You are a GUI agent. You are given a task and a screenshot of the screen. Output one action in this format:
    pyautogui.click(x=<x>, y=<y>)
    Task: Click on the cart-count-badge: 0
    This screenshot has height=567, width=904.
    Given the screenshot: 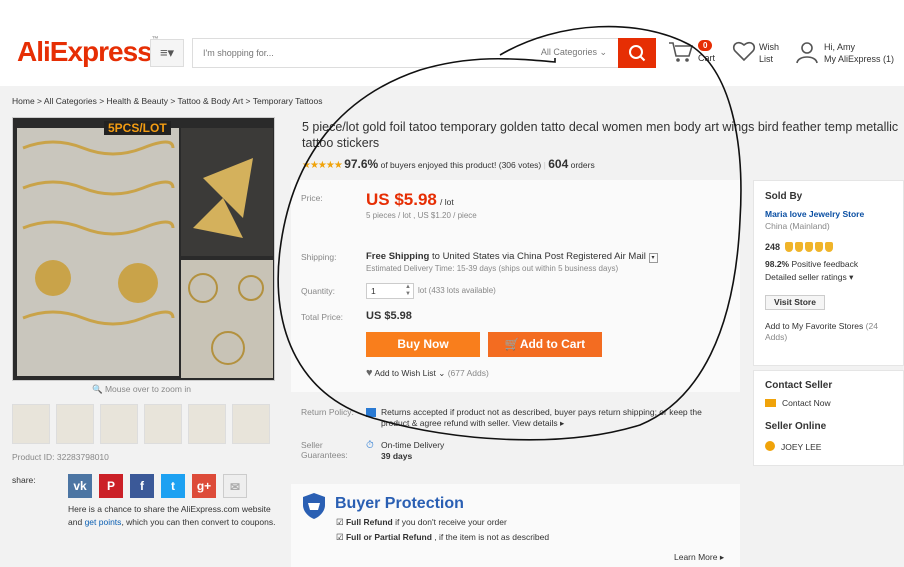 What is the action you would take?
    pyautogui.click(x=705, y=45)
    